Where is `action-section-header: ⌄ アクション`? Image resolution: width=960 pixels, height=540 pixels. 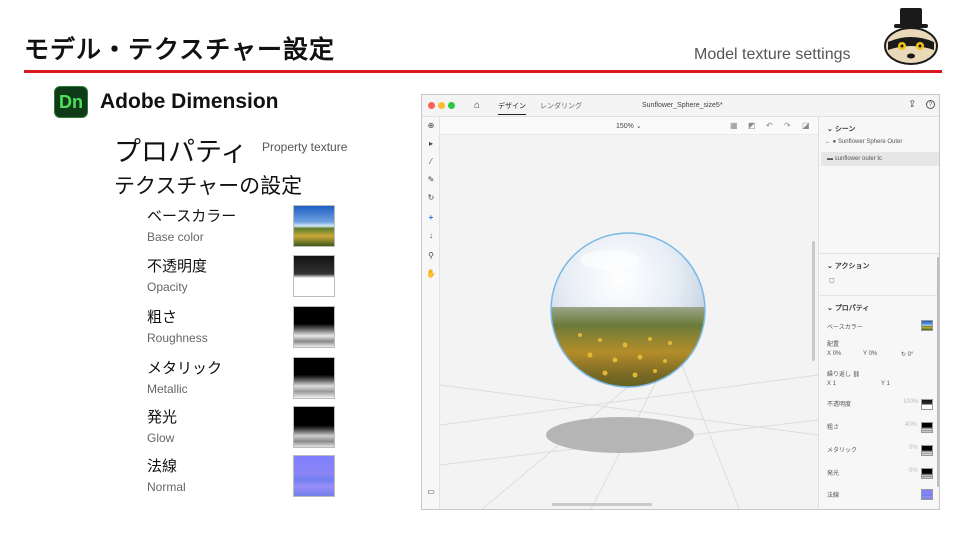
action-section-header: ⌄ アクション is located at coordinates (848, 266).